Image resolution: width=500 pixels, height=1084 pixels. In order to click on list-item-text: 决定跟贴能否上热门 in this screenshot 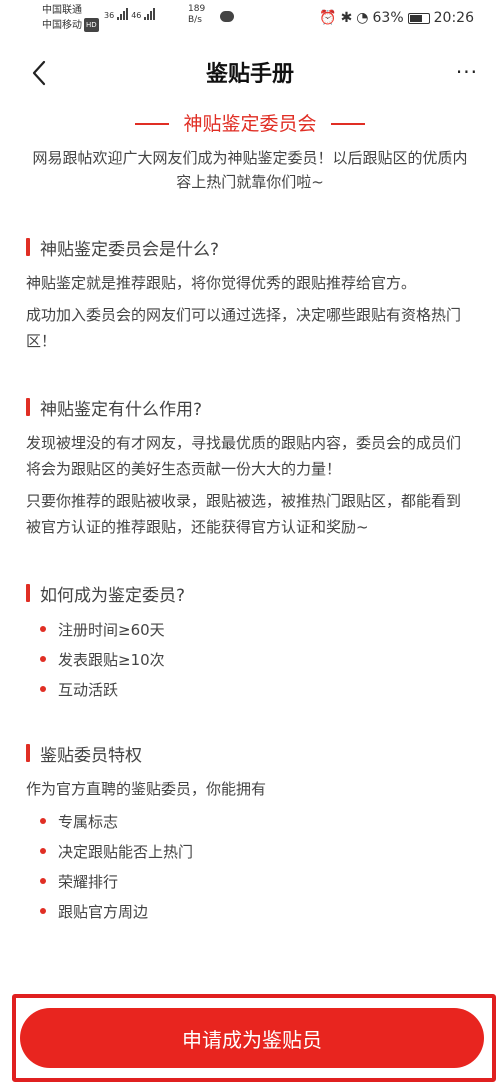, I will do `click(126, 851)`.